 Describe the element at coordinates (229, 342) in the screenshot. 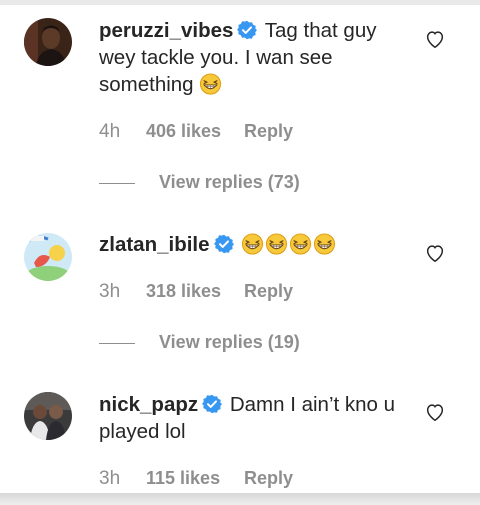

I see `view-replies-label: View replies (19)` at that location.